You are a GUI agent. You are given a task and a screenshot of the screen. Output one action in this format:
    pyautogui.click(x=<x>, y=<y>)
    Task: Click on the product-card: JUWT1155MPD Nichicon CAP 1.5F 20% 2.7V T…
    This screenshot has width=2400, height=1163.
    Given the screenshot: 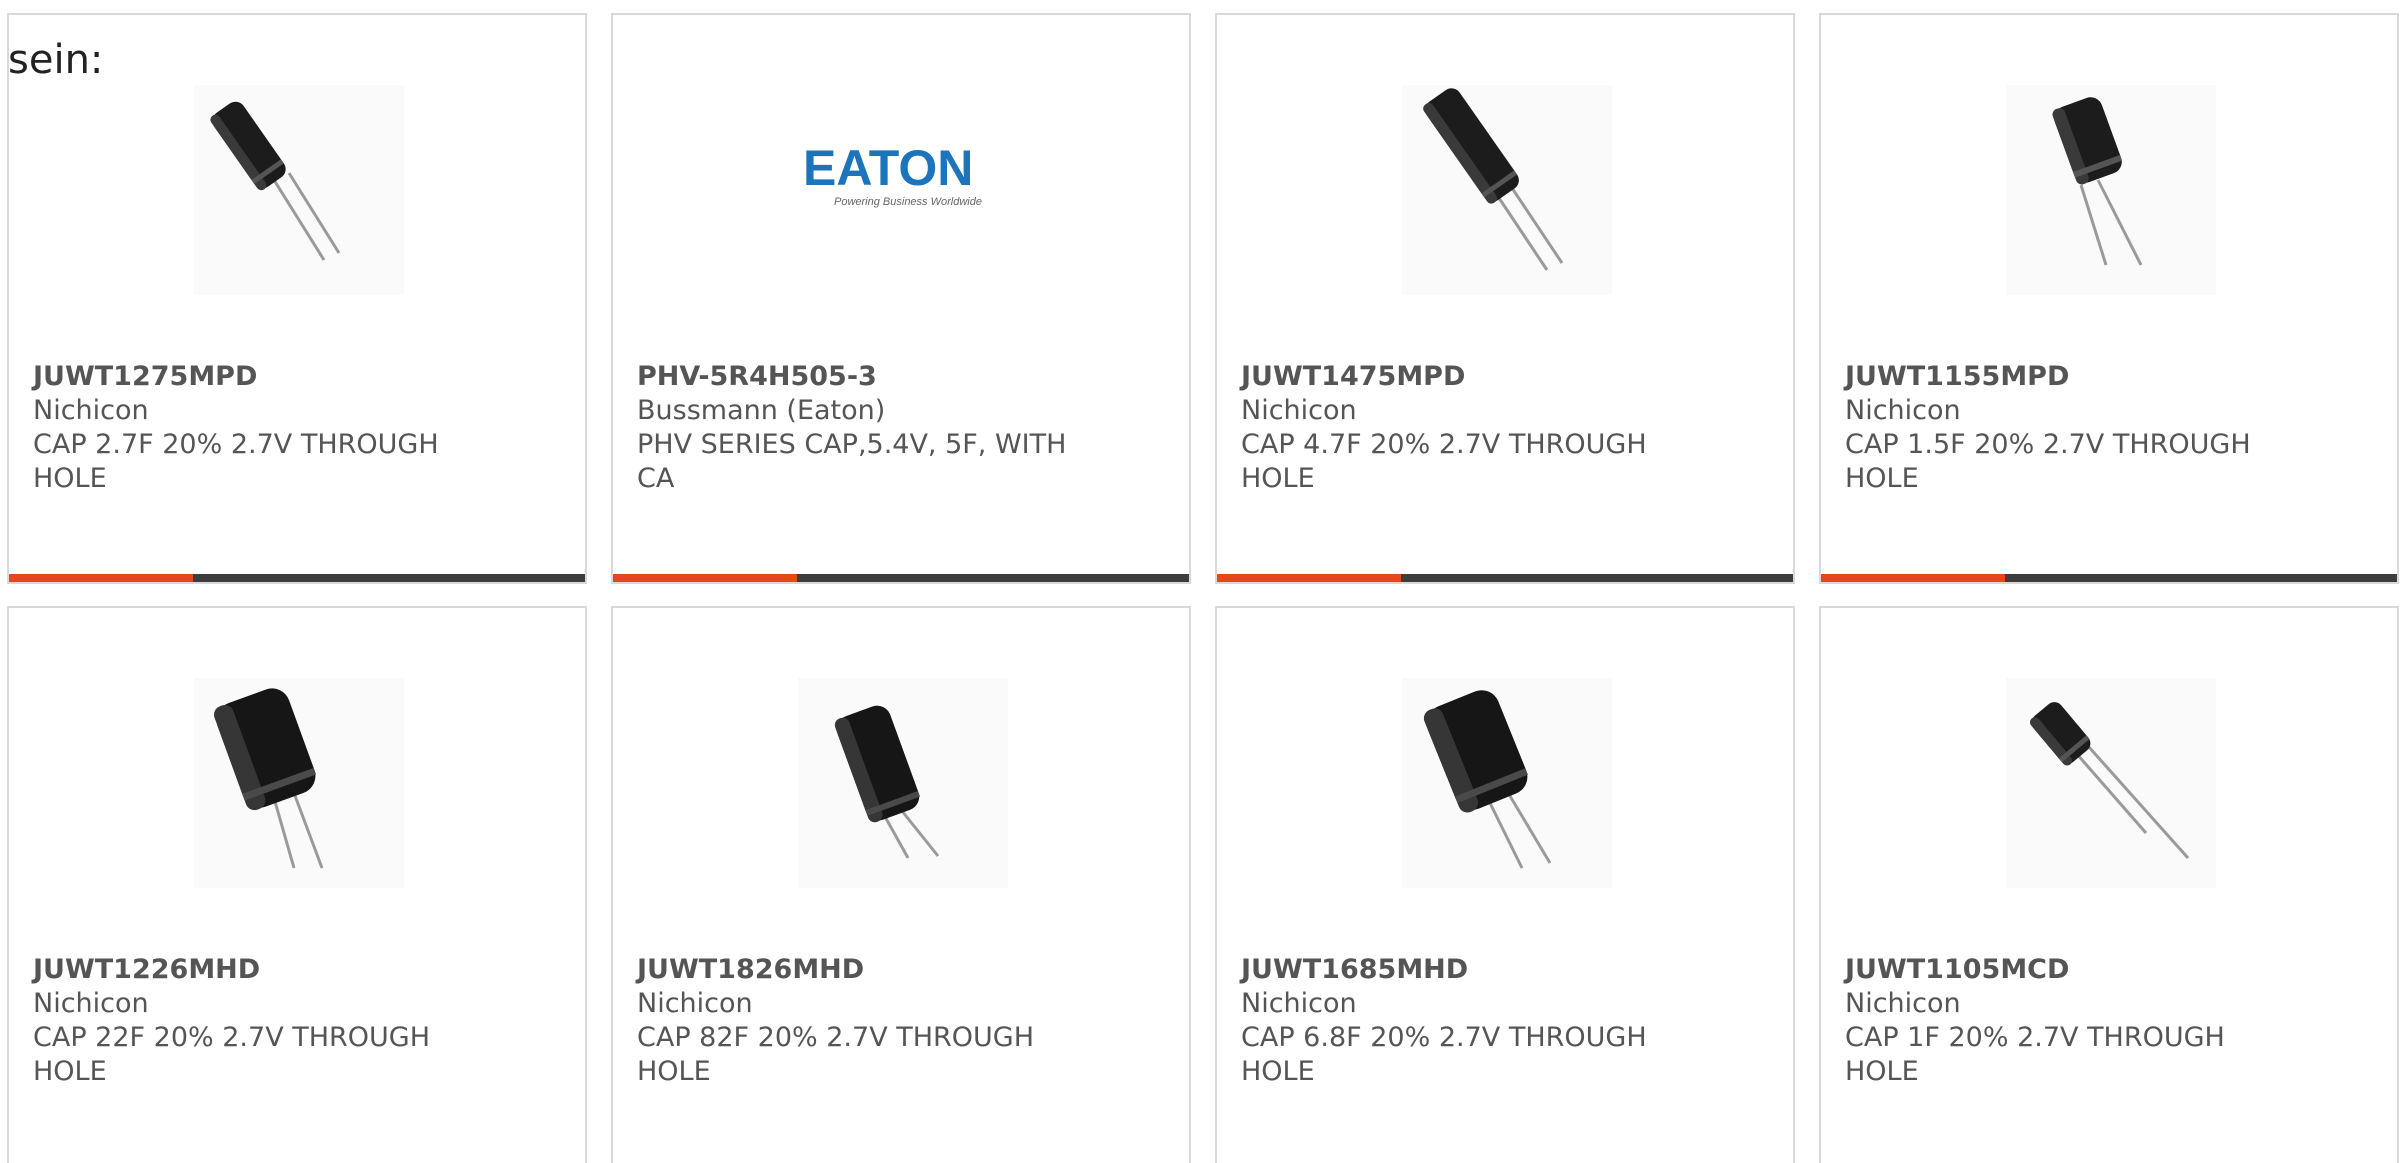 What is the action you would take?
    pyautogui.click(x=2109, y=298)
    